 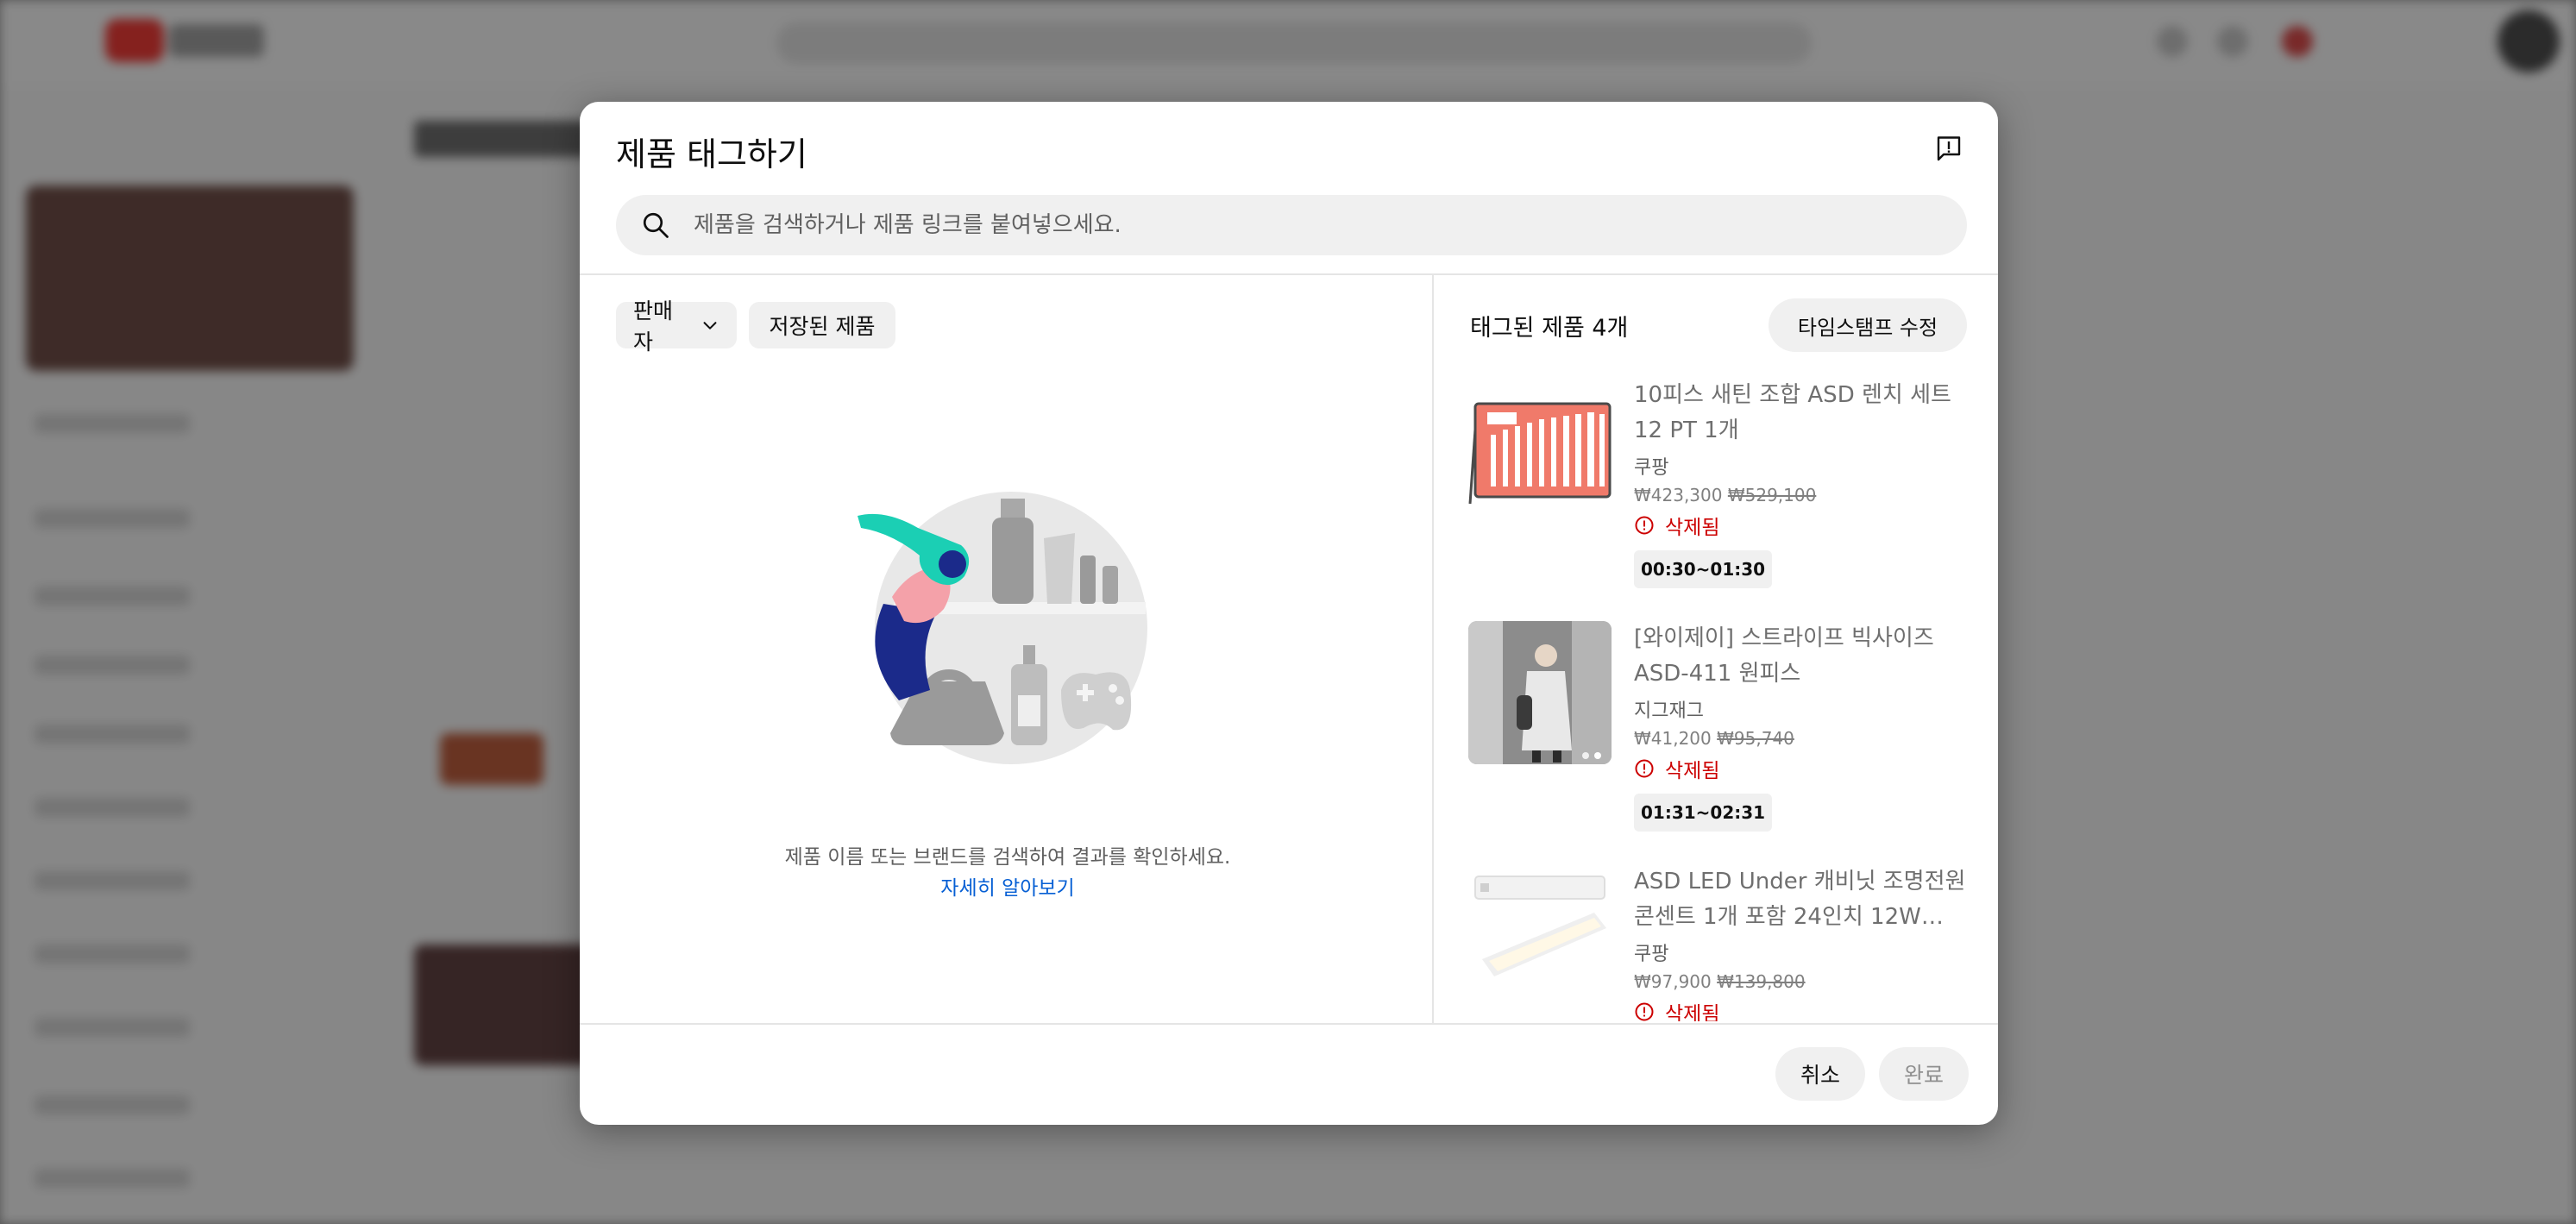 I want to click on product-search-input, so click(x=1329, y=225).